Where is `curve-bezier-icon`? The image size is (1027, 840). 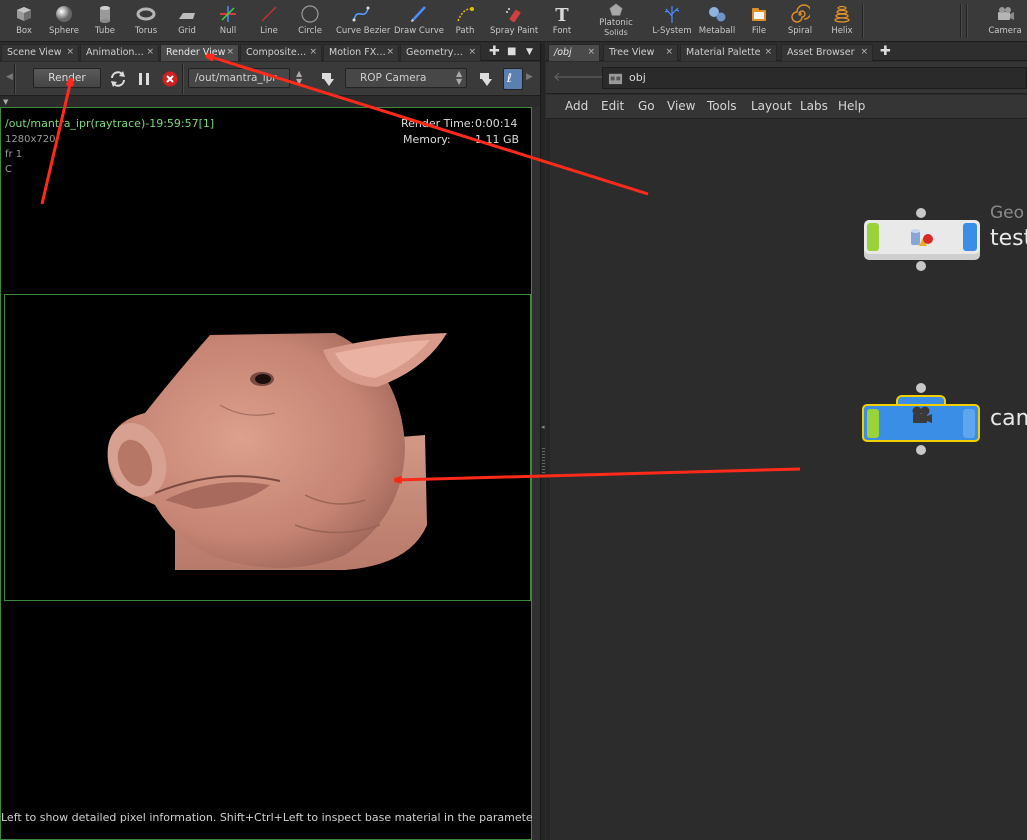 curve-bezier-icon is located at coordinates (361, 14).